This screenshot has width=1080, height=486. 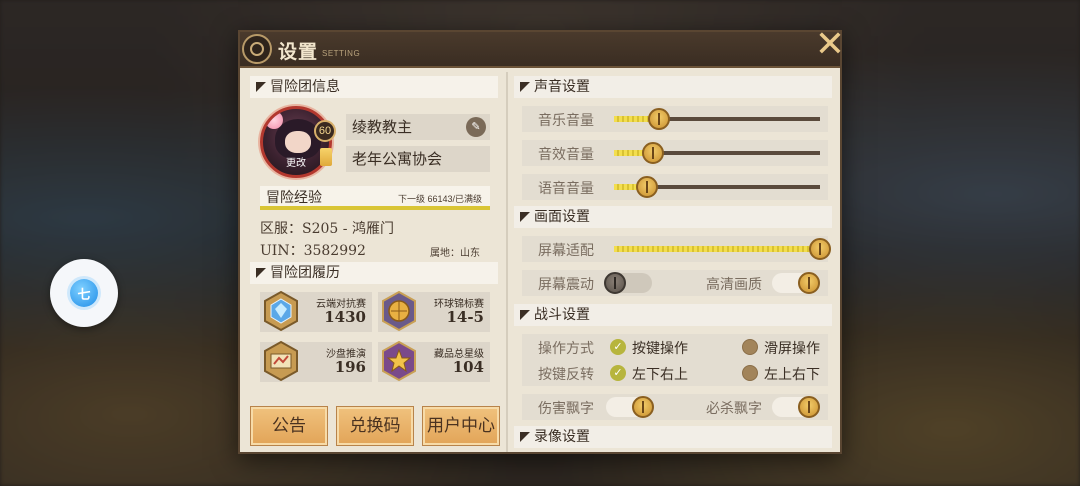 I want to click on avatar: 更改, so click(x=296, y=142).